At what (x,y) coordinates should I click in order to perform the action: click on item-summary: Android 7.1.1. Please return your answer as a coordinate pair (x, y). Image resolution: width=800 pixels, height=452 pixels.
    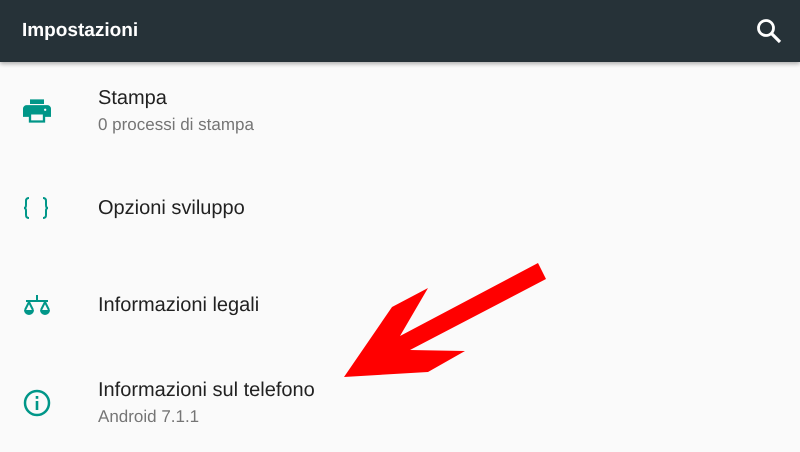
    Looking at the image, I should click on (149, 417).